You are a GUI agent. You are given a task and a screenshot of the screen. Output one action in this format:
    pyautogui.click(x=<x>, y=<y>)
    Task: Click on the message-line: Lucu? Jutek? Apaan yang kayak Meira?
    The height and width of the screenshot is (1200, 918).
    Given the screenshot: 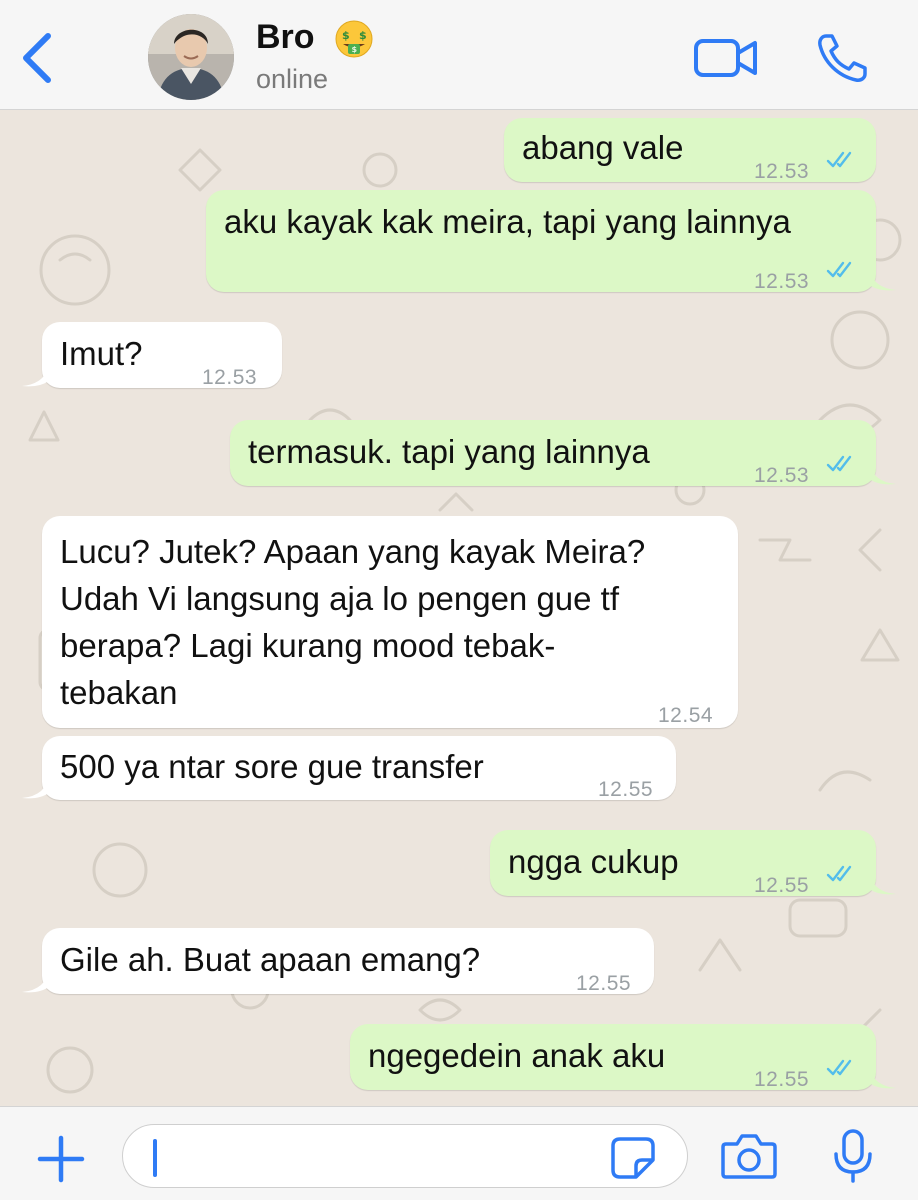 What is the action you would take?
    pyautogui.click(x=353, y=551)
    